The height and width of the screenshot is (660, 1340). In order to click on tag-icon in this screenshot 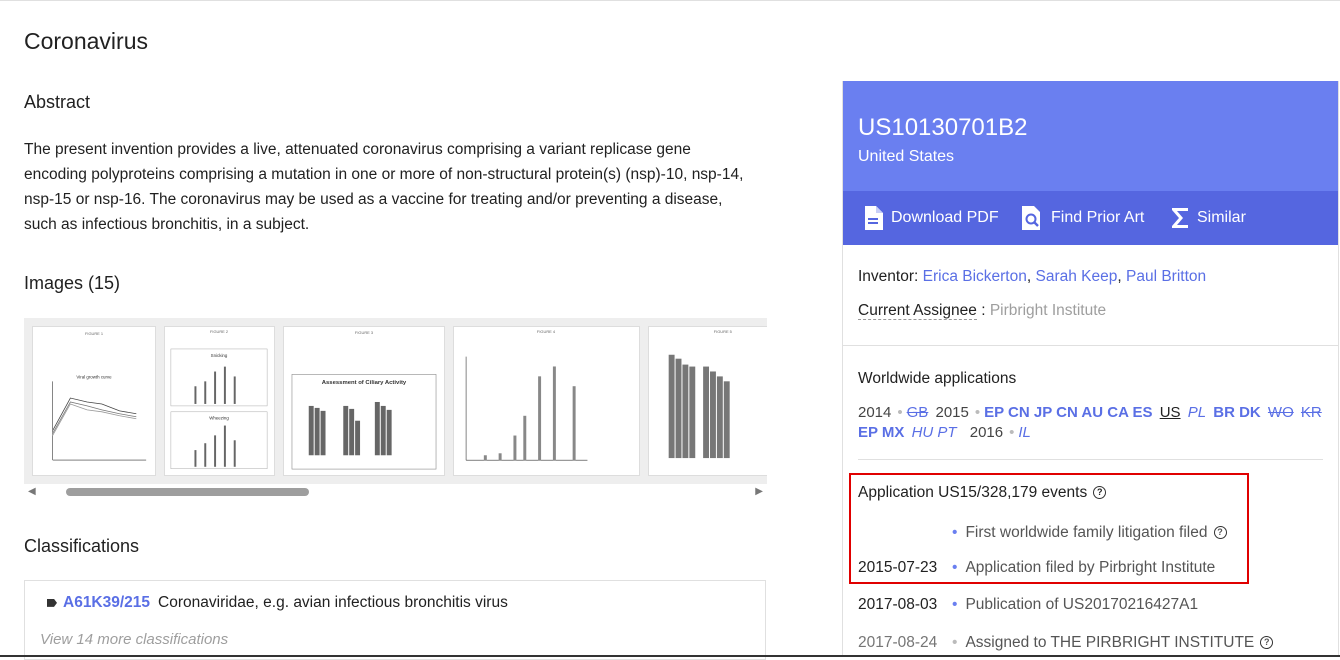, I will do `click(52, 602)`.